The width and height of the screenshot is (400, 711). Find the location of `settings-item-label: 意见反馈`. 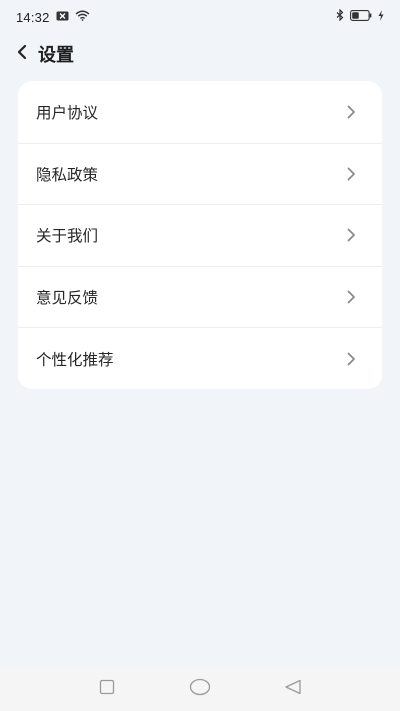

settings-item-label: 意见反馈 is located at coordinates (67, 298).